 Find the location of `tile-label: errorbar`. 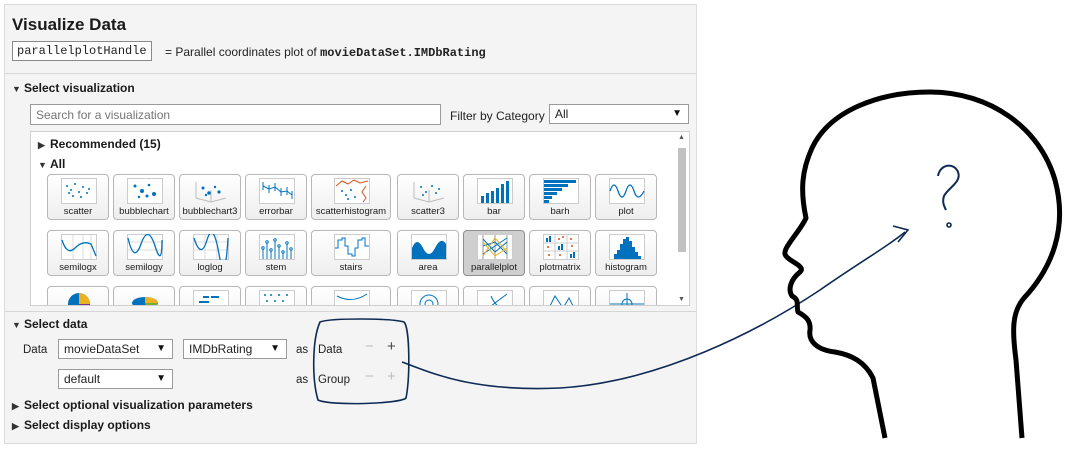

tile-label: errorbar is located at coordinates (276, 211).